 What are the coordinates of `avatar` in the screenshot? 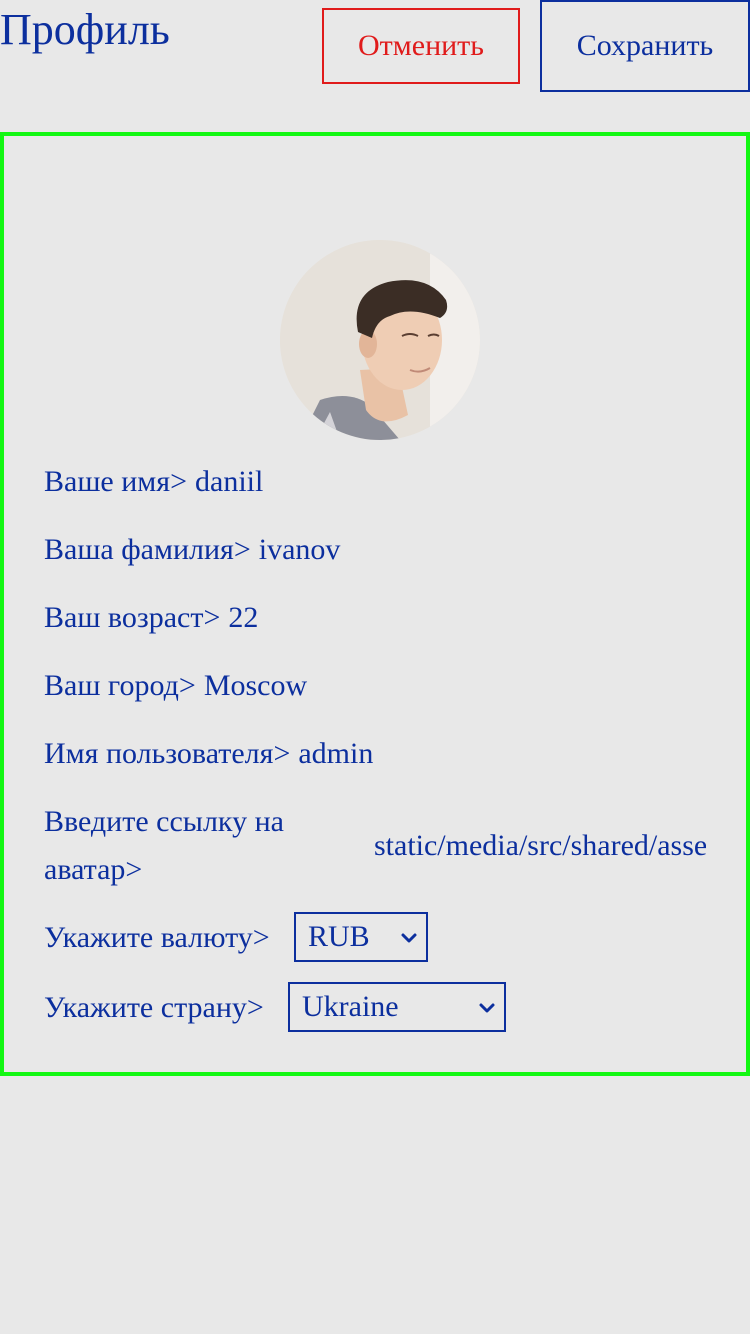 It's located at (380, 340).